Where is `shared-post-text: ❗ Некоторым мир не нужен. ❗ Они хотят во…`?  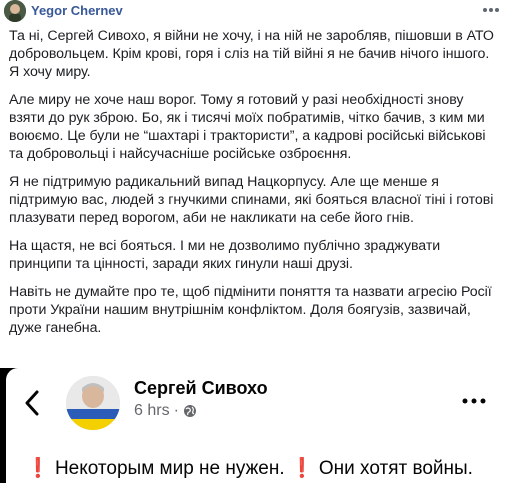
shared-post-text: ❗ Некоторым мир не нужен. ❗ Они хотят во… is located at coordinates (249, 468).